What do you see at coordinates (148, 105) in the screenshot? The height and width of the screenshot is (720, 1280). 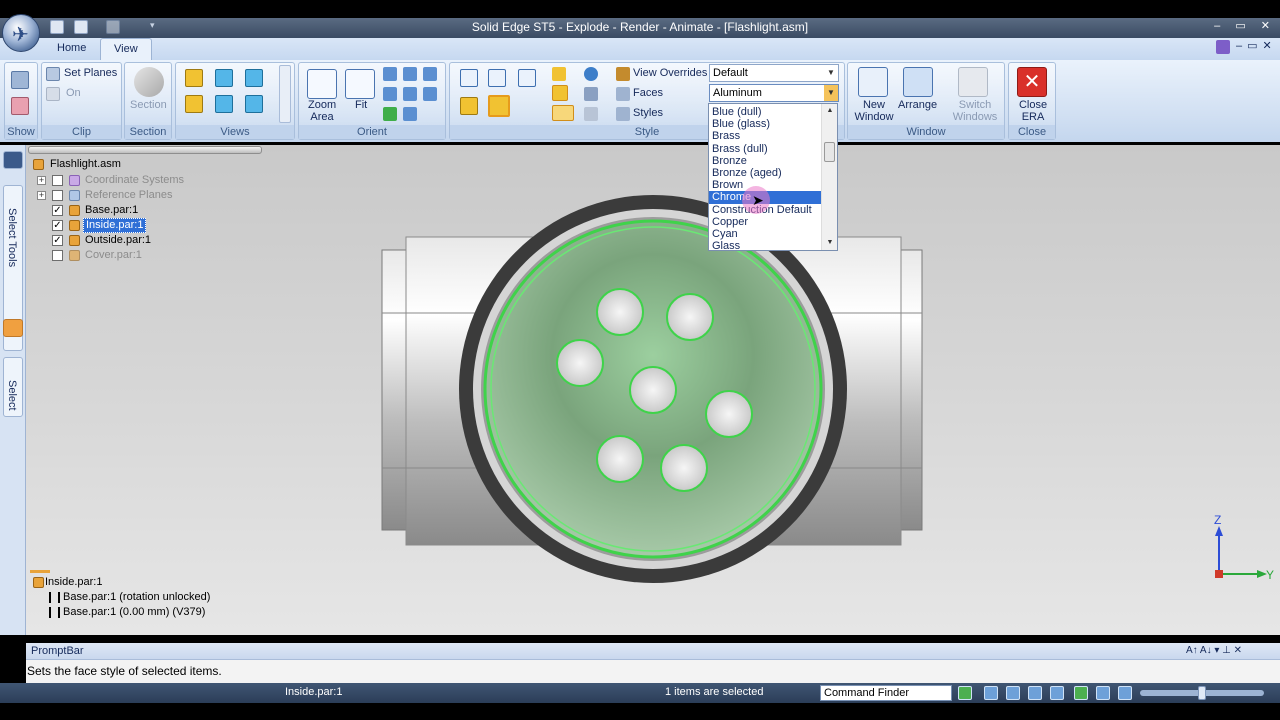 I see `section-button: Section` at bounding box center [148, 105].